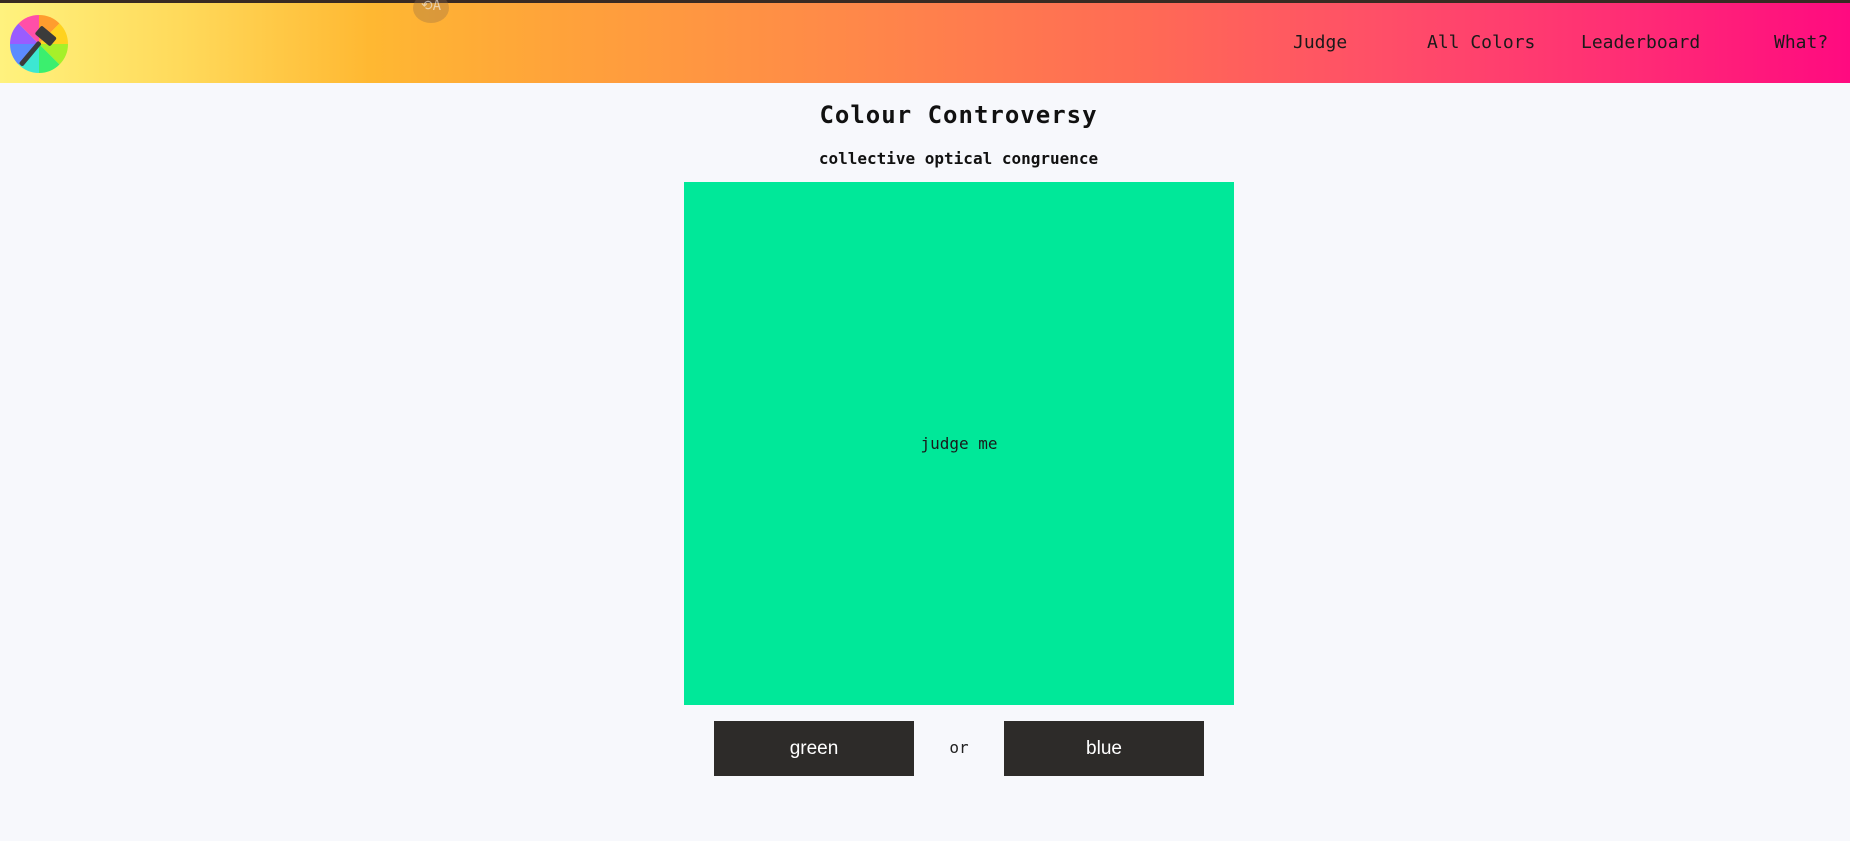 The width and height of the screenshot is (1850, 841). Describe the element at coordinates (1320, 42) in the screenshot. I see `nav-judge: Judge` at that location.